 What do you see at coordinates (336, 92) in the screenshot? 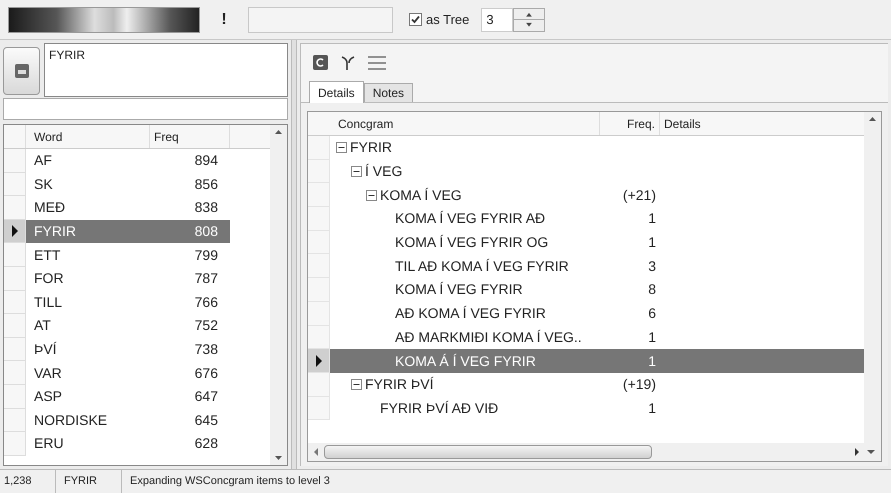
I see `tab: Details` at bounding box center [336, 92].